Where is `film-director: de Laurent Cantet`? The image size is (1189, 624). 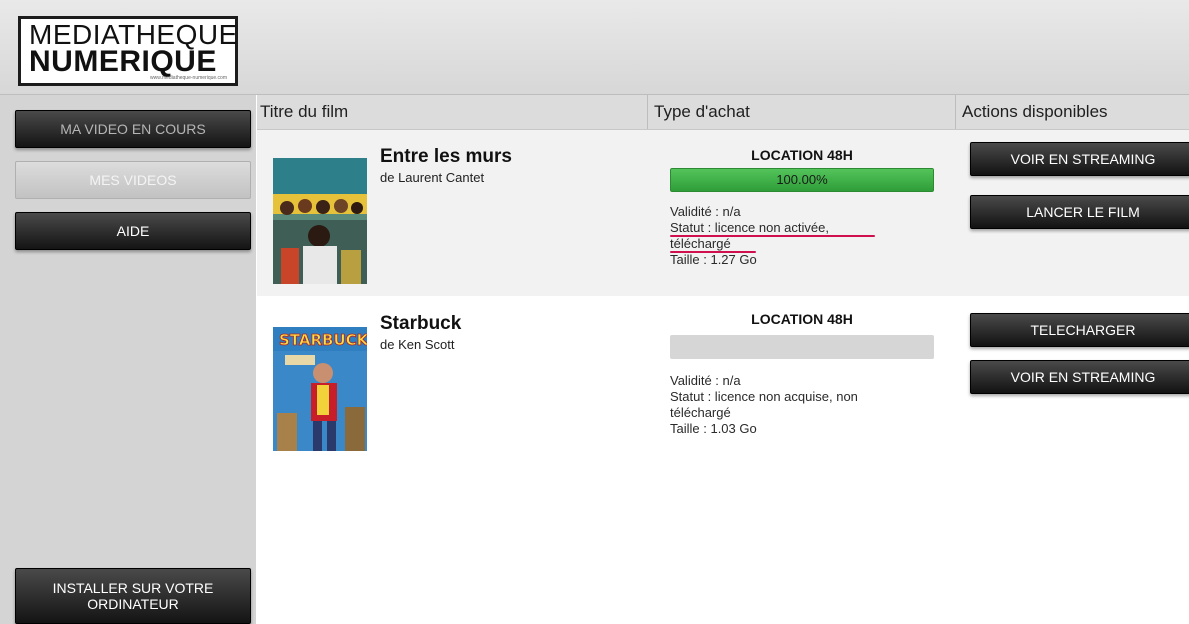 film-director: de Laurent Cantet is located at coordinates (432, 177).